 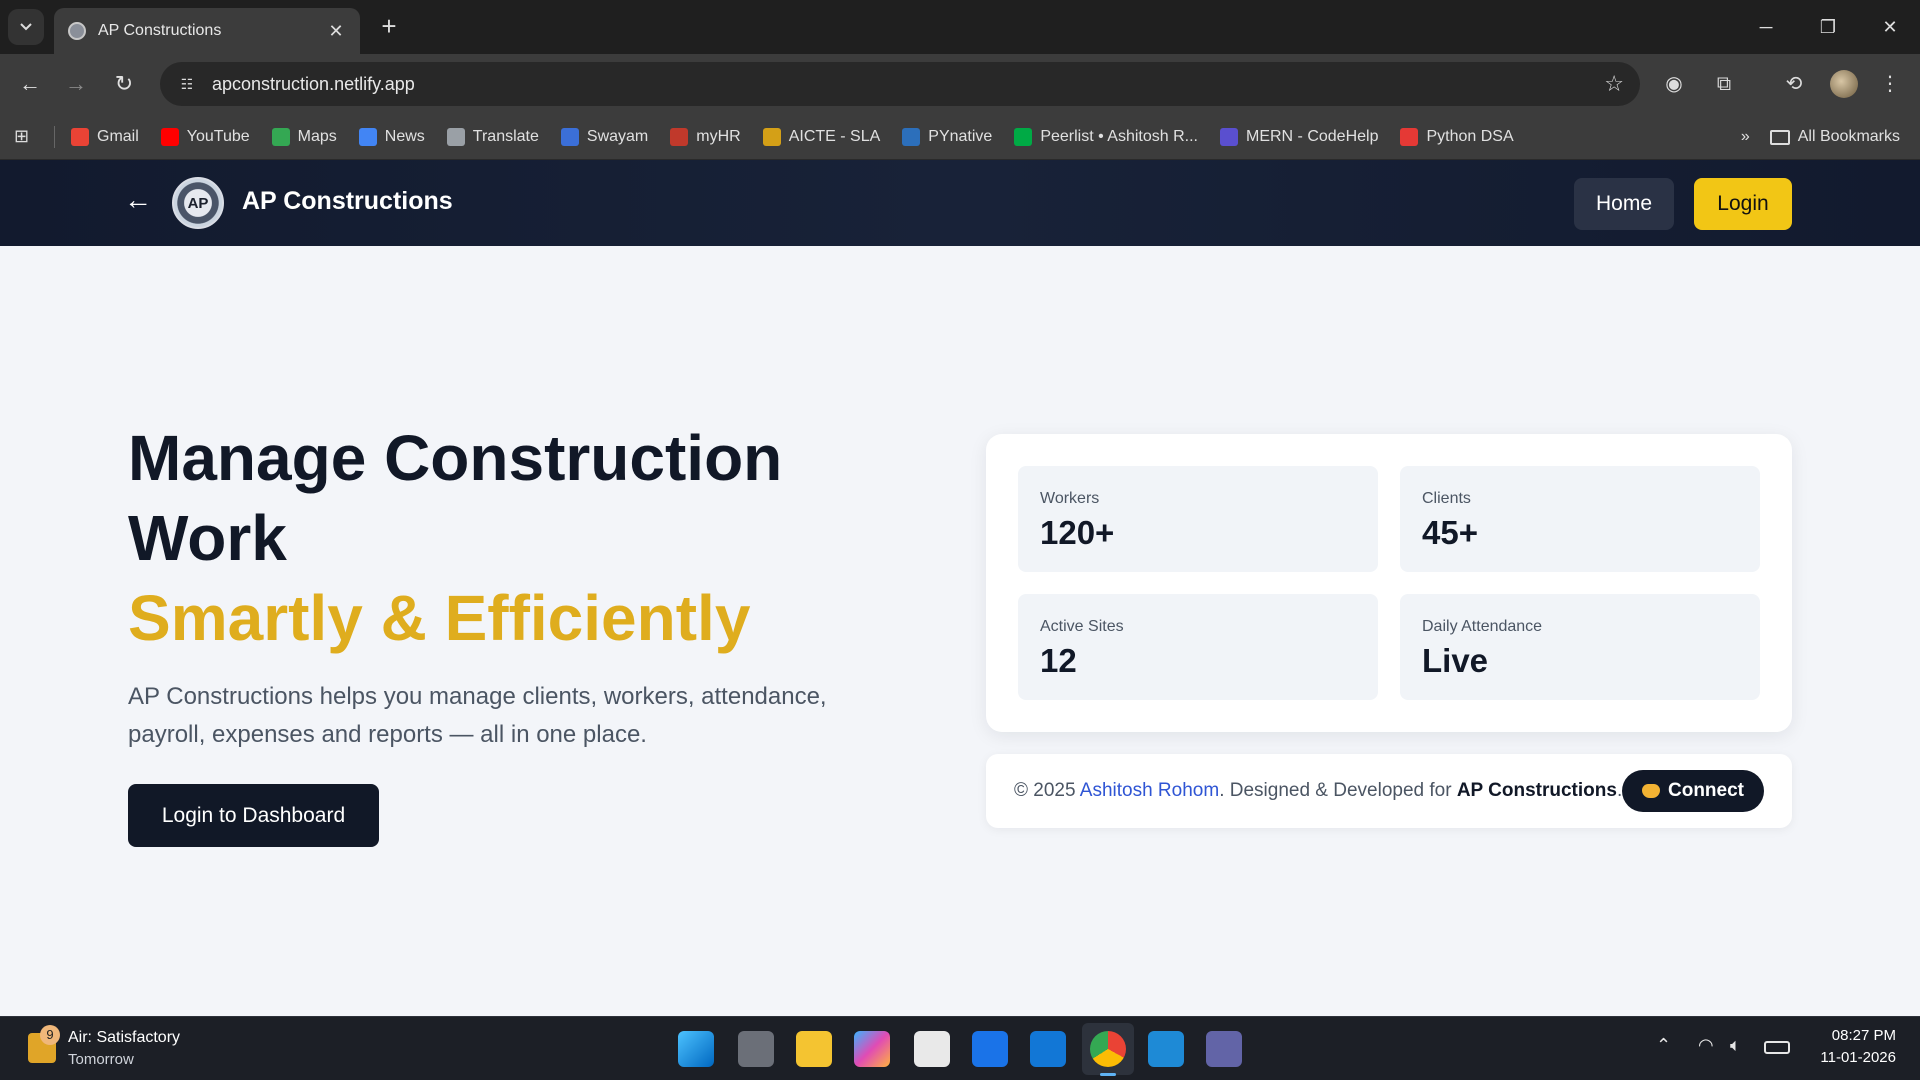 I want to click on bookmark-label: PYnative, so click(x=960, y=136).